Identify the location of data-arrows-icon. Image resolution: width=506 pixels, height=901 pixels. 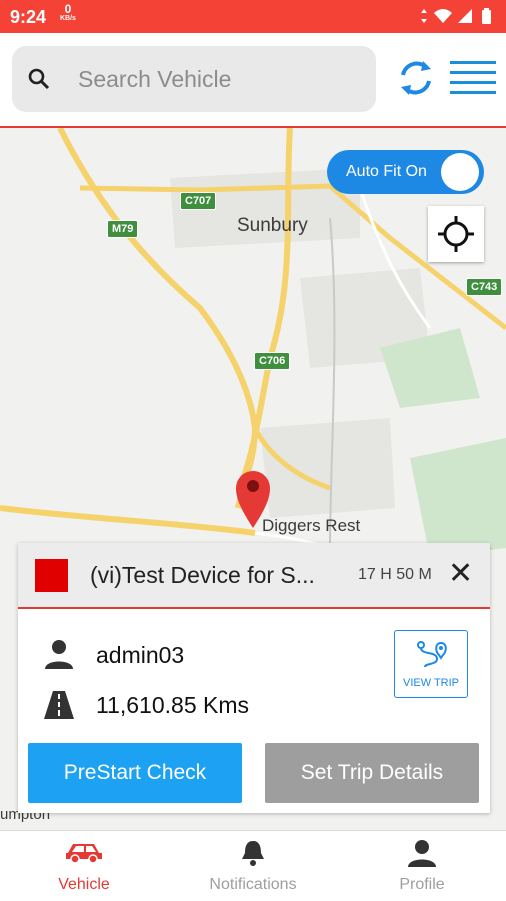
(424, 16).